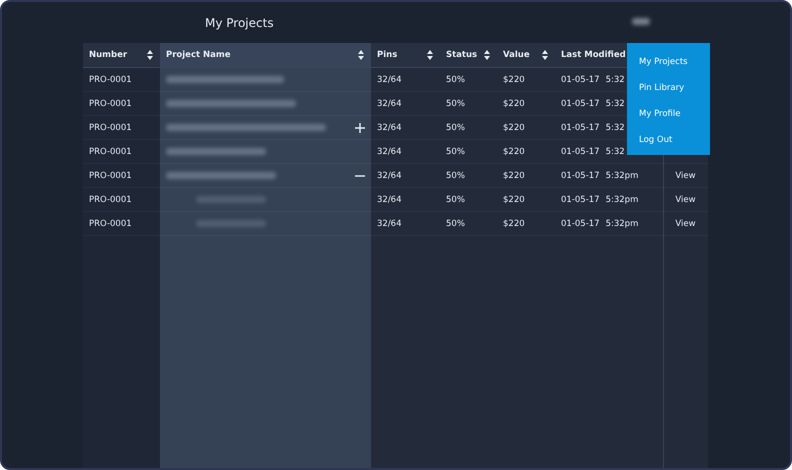 Image resolution: width=792 pixels, height=470 pixels. Describe the element at coordinates (668, 88) in the screenshot. I see `menu-item: Pin Library` at that location.